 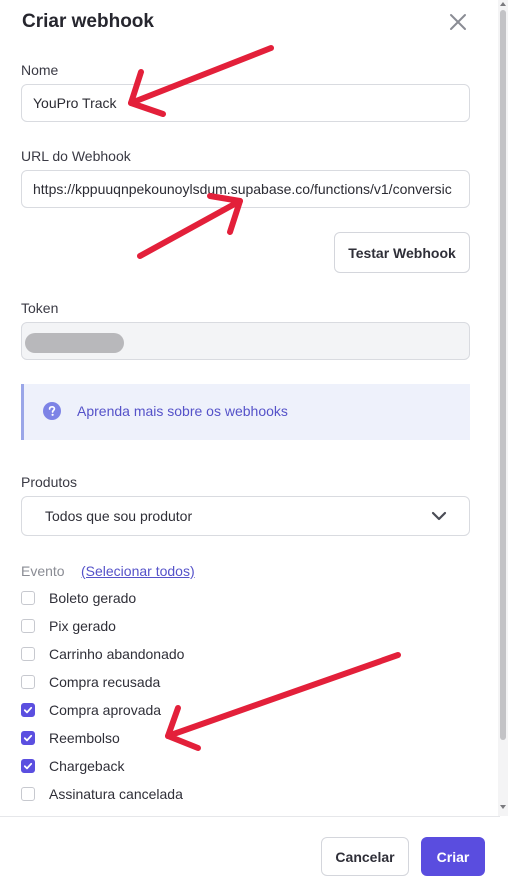 What do you see at coordinates (119, 516) in the screenshot?
I see `products-select-value: Todos que sou produtor` at bounding box center [119, 516].